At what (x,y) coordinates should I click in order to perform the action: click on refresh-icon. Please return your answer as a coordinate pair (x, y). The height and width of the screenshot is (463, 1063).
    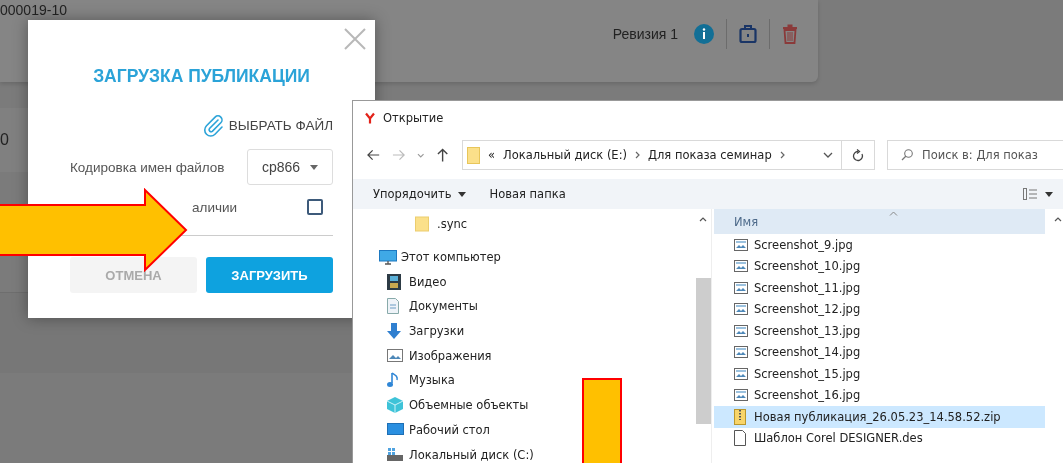
    Looking at the image, I should click on (858, 155).